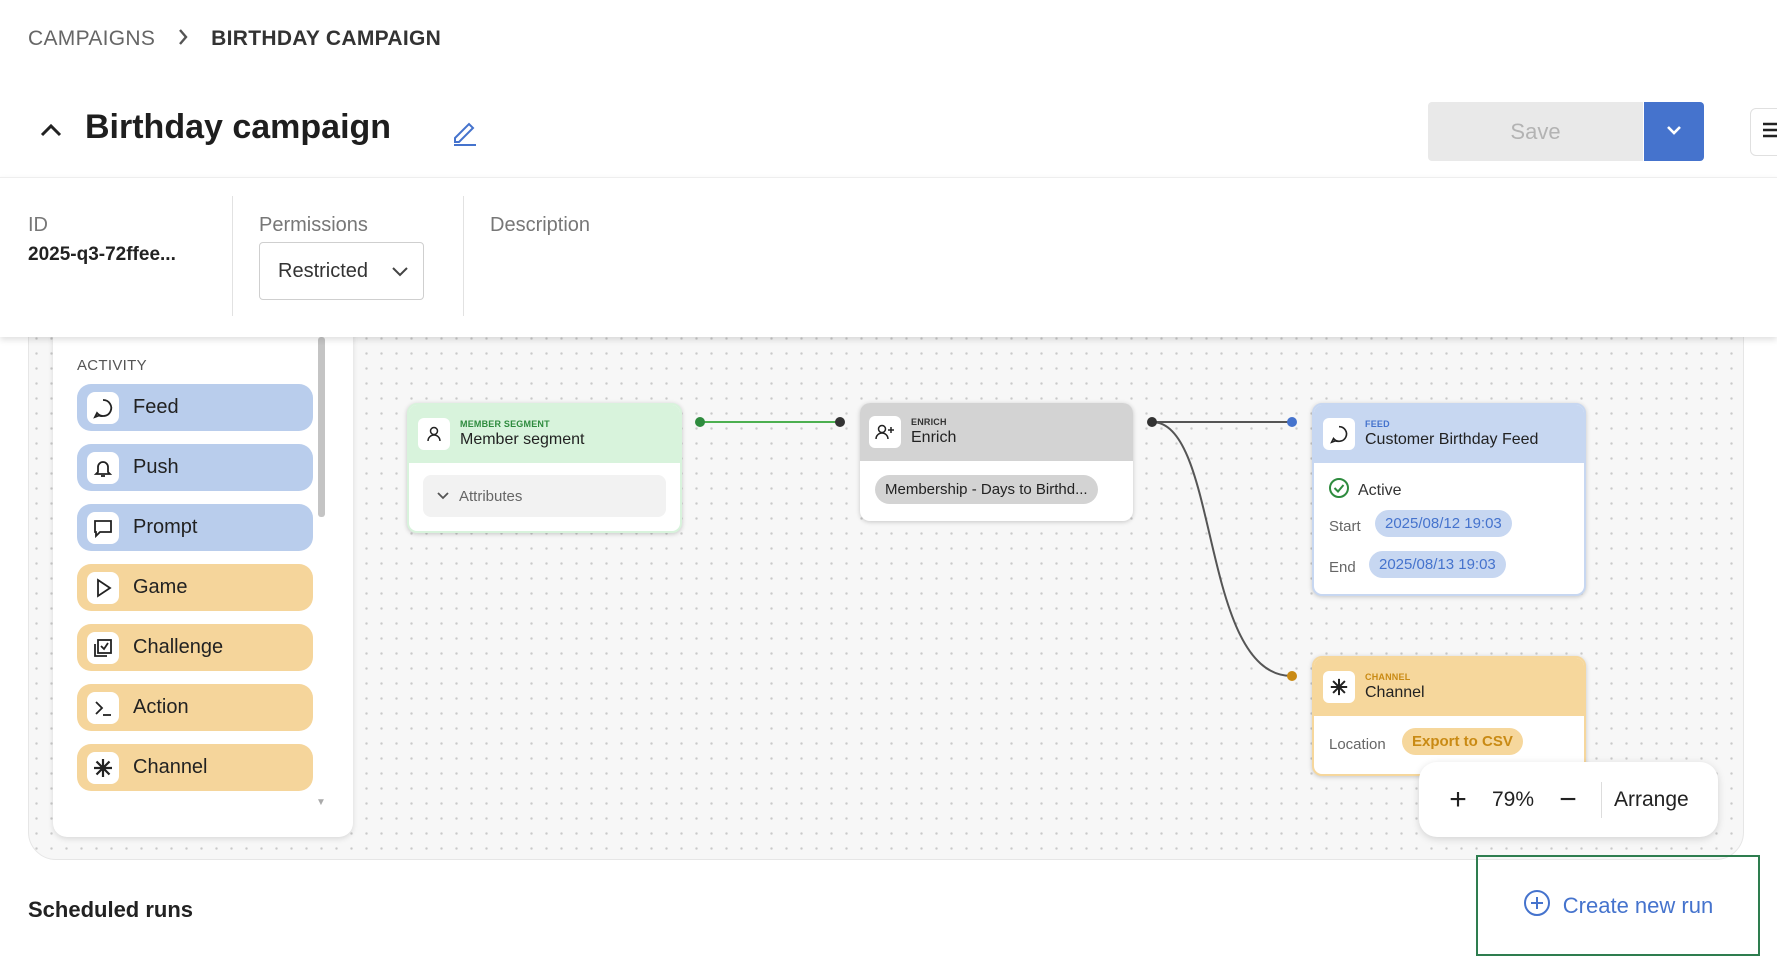 This screenshot has height=957, width=1777. Describe the element at coordinates (156, 407) in the screenshot. I see `palette-item-label: Feed` at that location.